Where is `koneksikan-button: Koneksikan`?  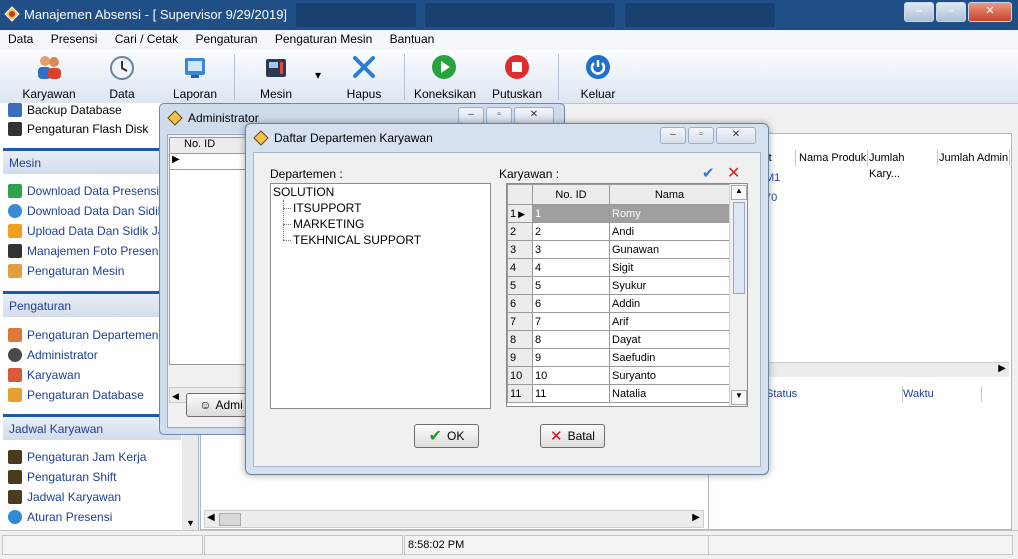
koneksikan-button: Koneksikan is located at coordinates (445, 76).